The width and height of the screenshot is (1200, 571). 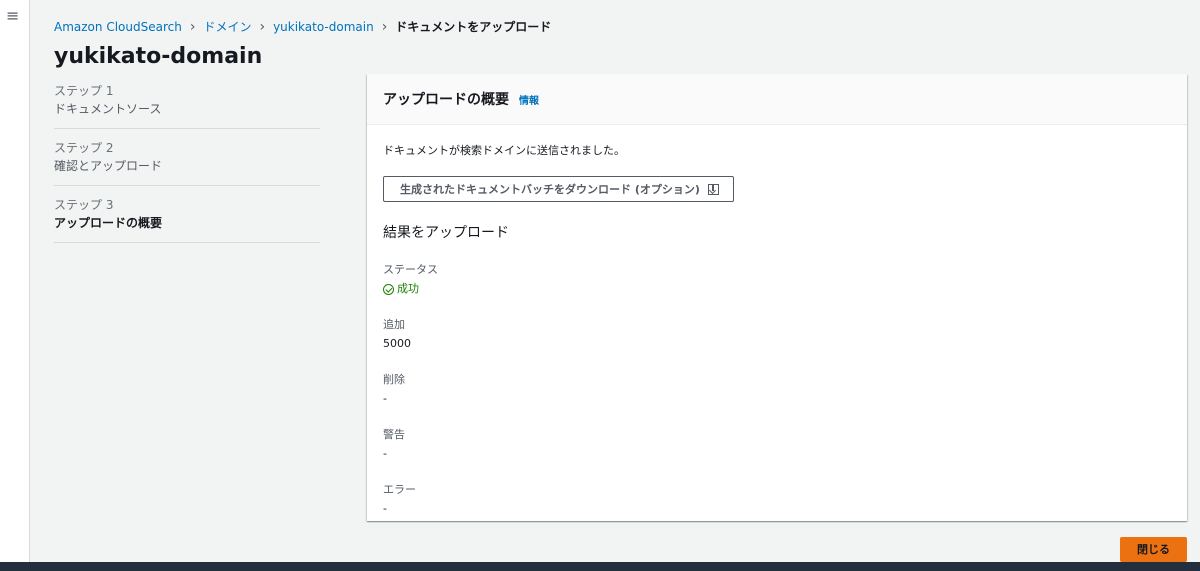 I want to click on wizard-step-1: ステップ 1 ドキュメントソース, so click(x=187, y=103).